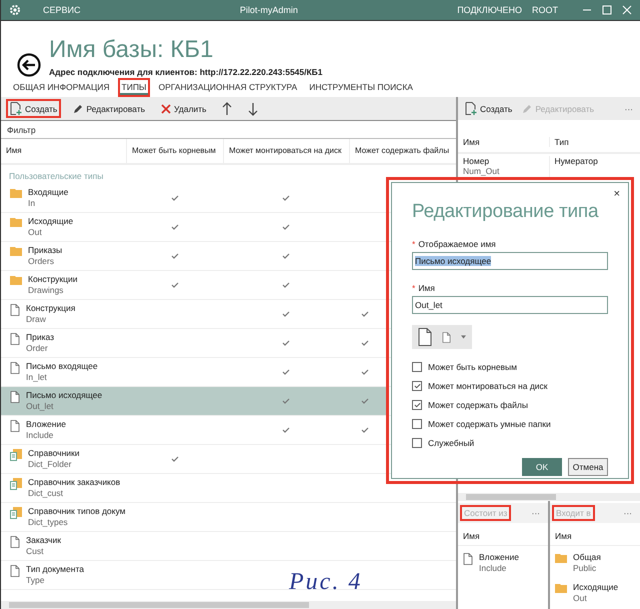 This screenshot has height=609, width=640. Describe the element at coordinates (493, 568) in the screenshot. I see `type-code: Include` at that location.